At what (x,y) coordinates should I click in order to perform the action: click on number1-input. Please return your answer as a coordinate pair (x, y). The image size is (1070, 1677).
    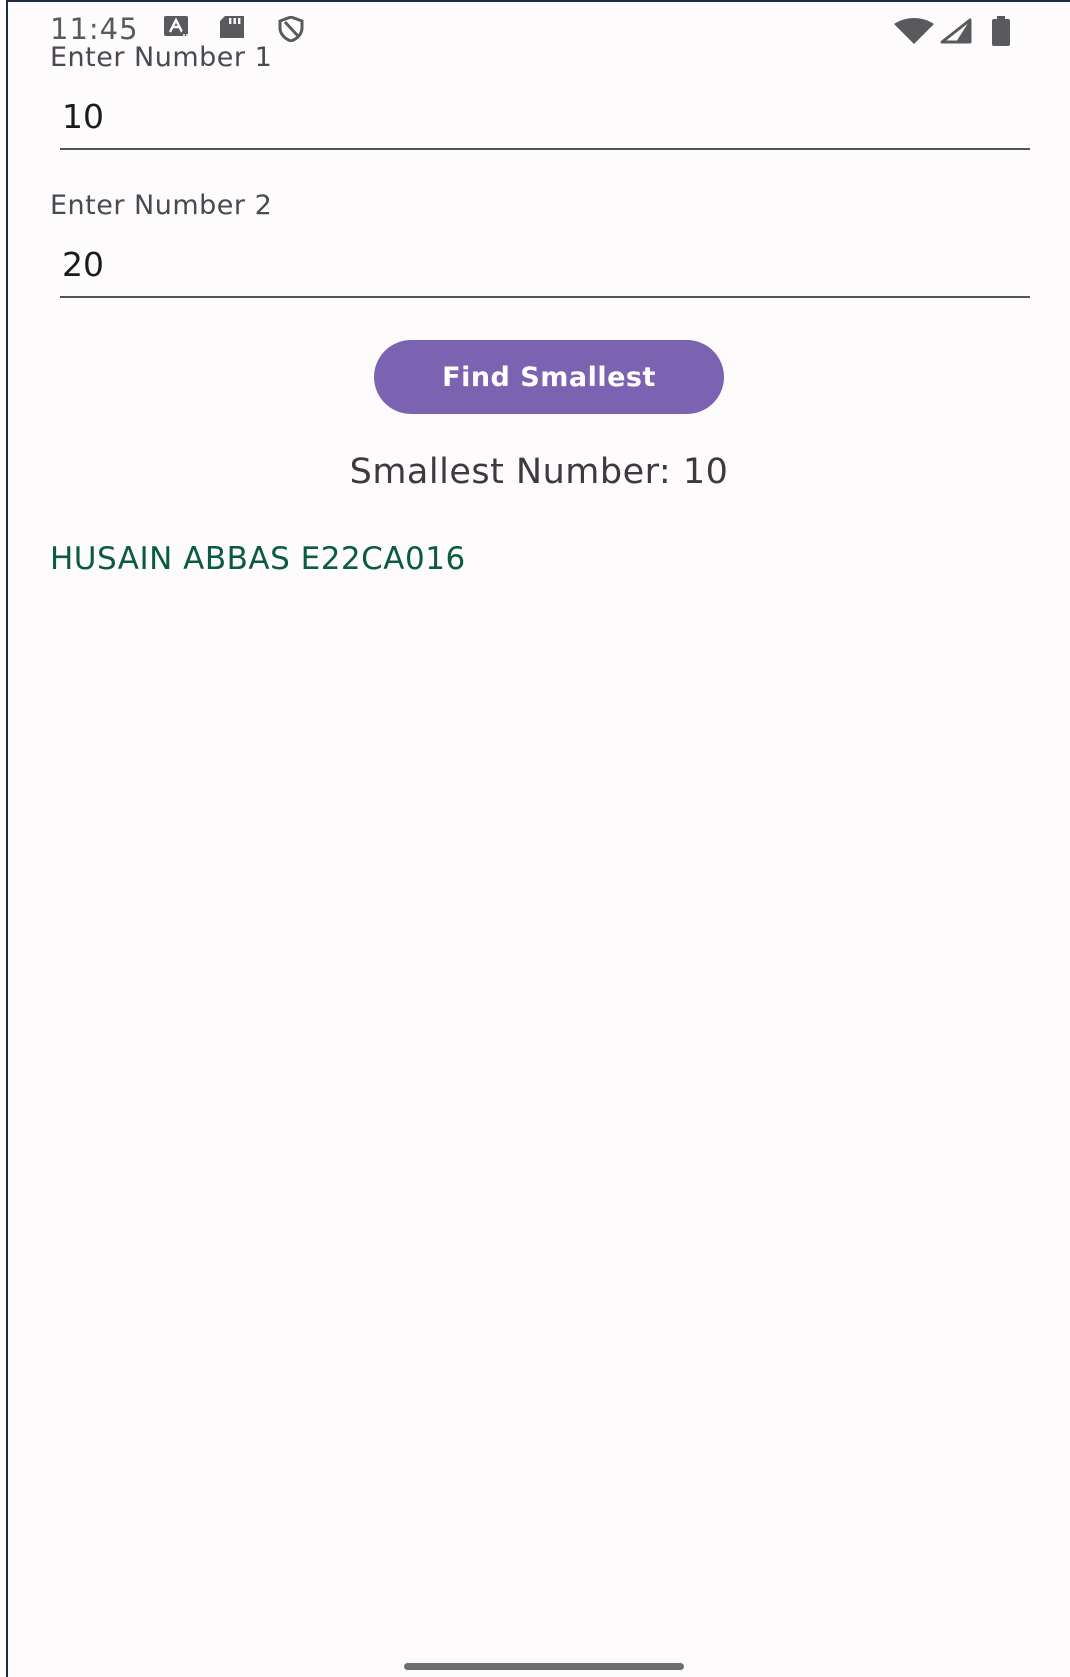
    Looking at the image, I should click on (545, 120).